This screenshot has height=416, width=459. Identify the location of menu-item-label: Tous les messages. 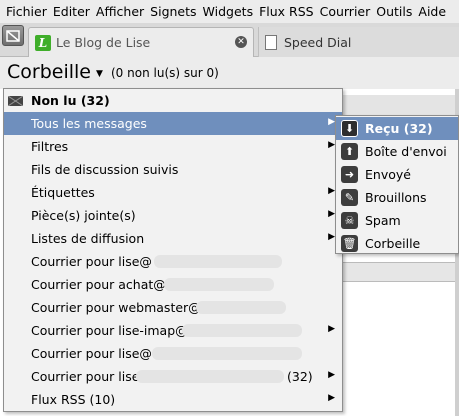
(89, 123).